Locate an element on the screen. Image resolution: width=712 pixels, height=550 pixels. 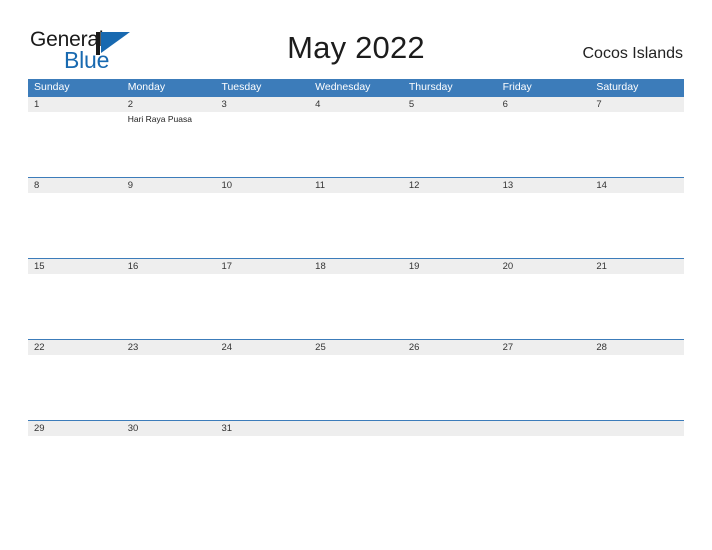
day-number: 28 is located at coordinates (637, 347).